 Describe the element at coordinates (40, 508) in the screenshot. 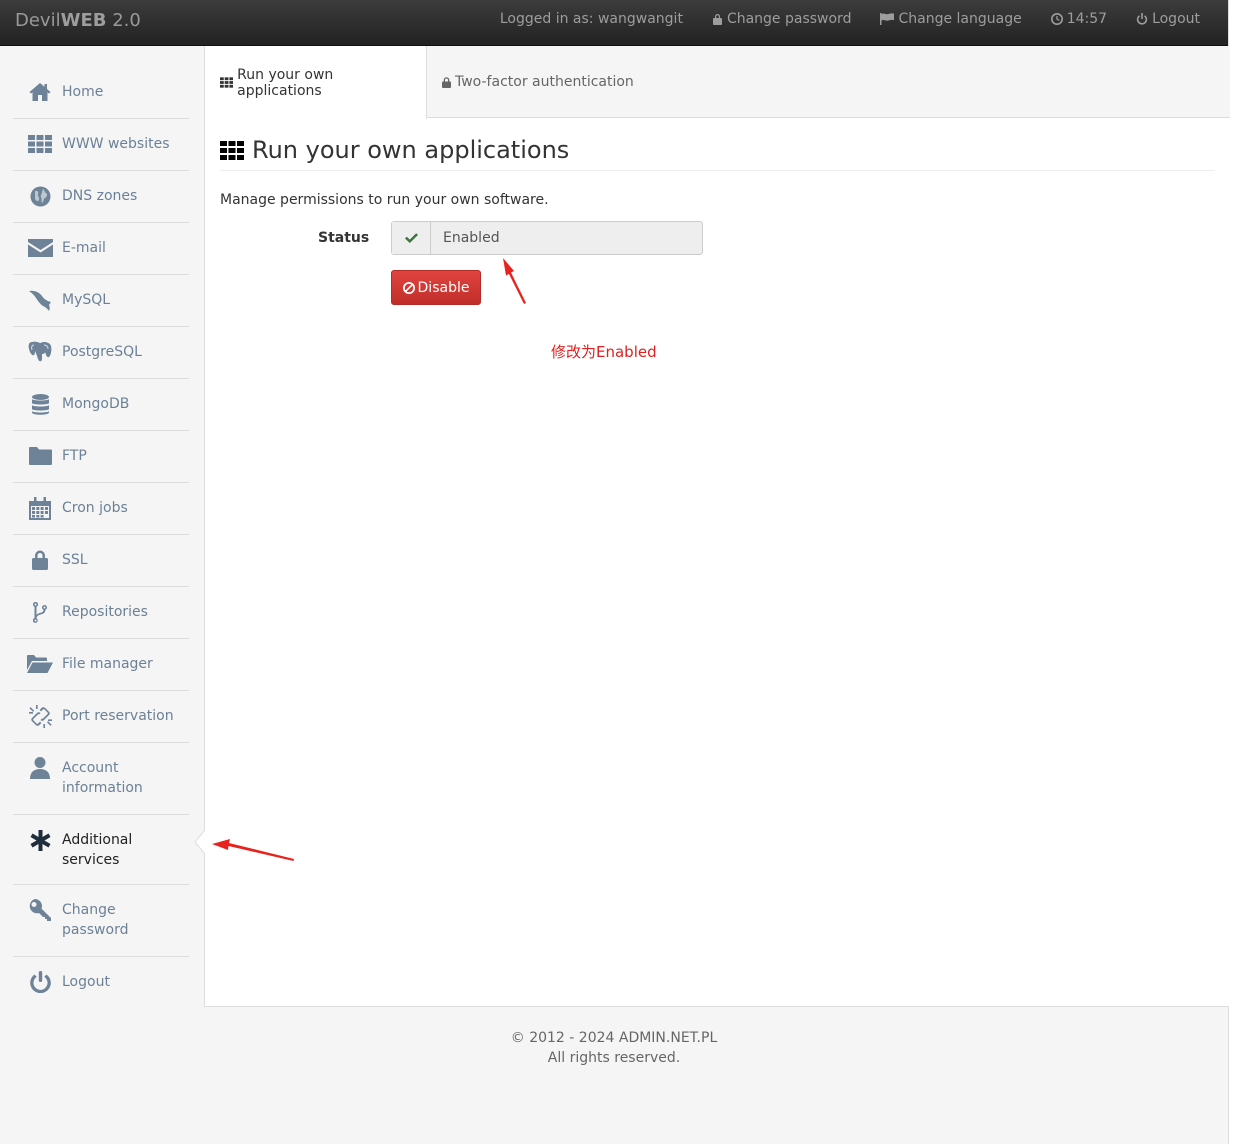

I see `calendar-icon` at that location.